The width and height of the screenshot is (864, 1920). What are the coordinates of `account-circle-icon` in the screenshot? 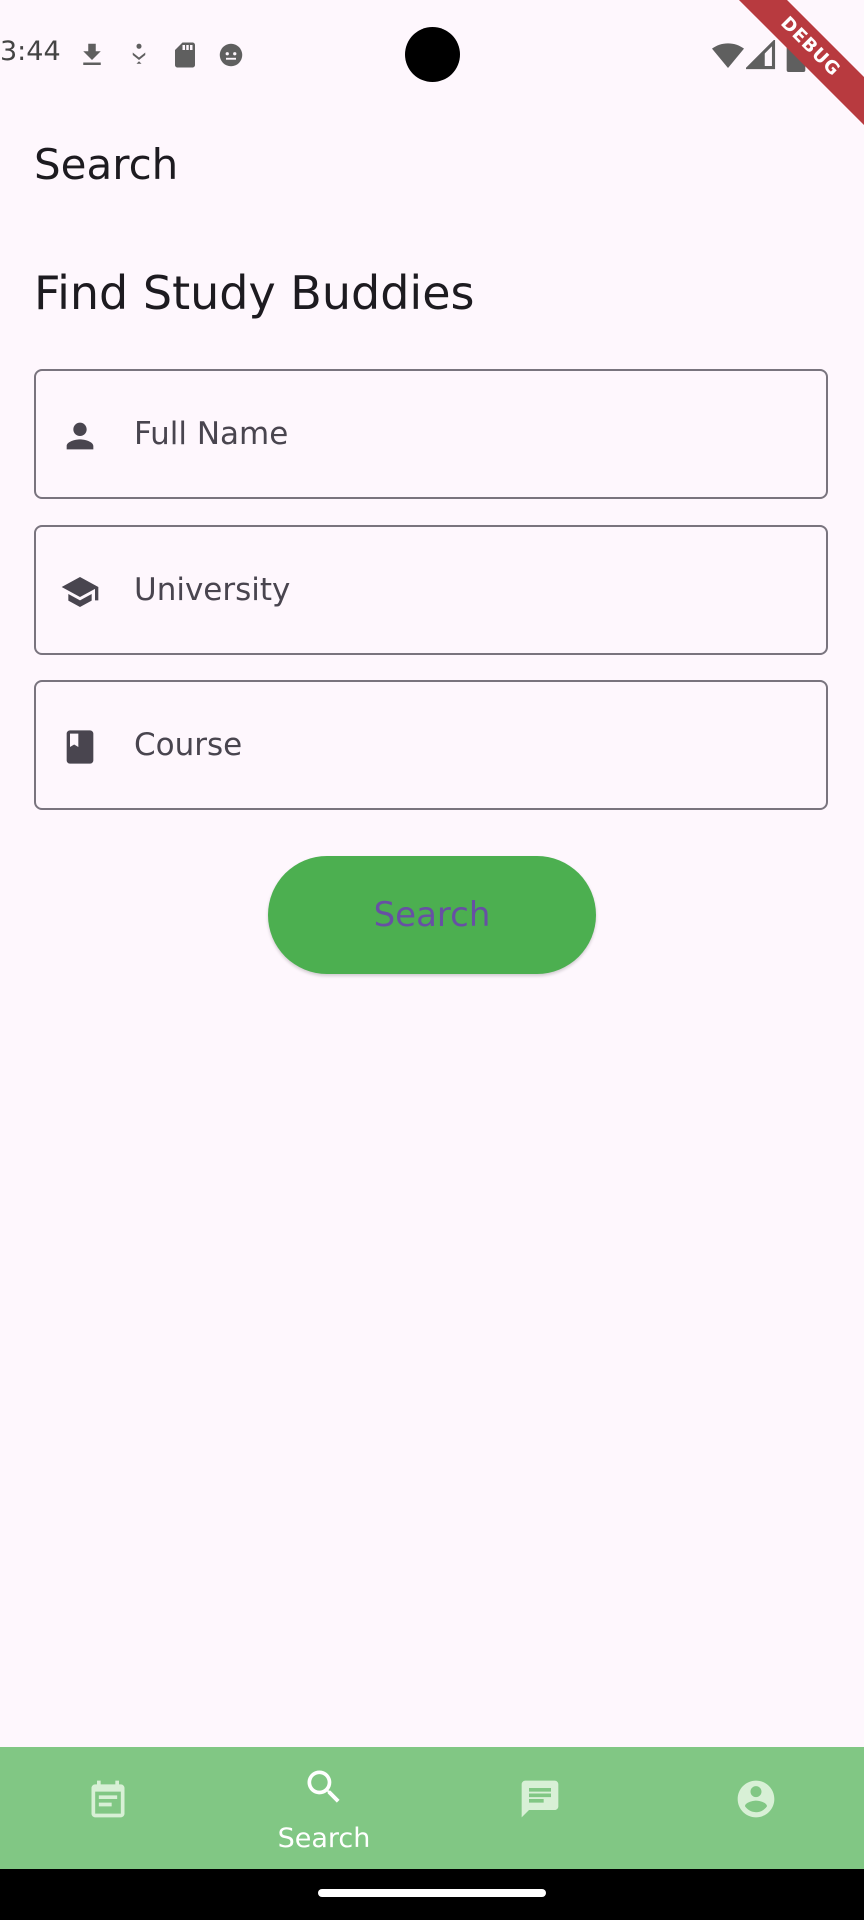 It's located at (756, 1799).